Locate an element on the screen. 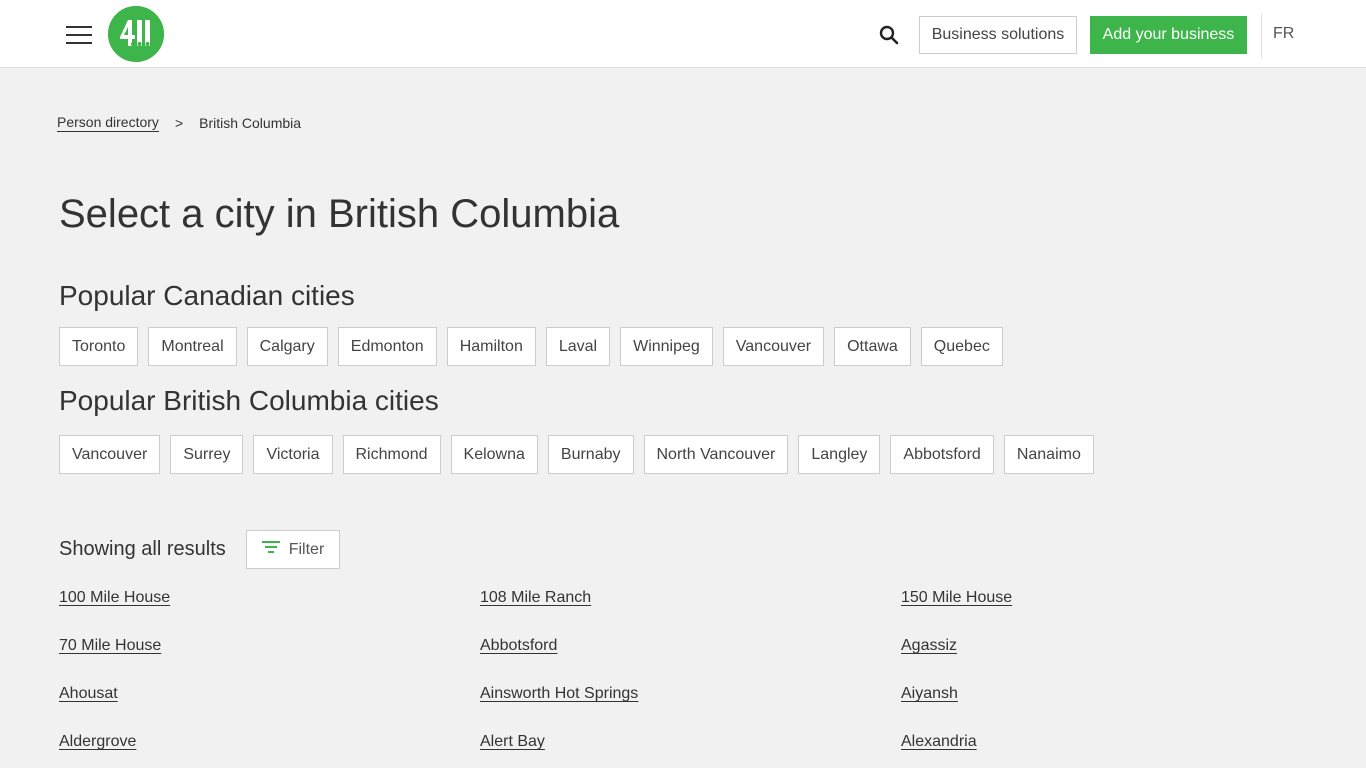 The width and height of the screenshot is (1366, 768). site-header: Business solutions Add your business FR is located at coordinates (683, 34).